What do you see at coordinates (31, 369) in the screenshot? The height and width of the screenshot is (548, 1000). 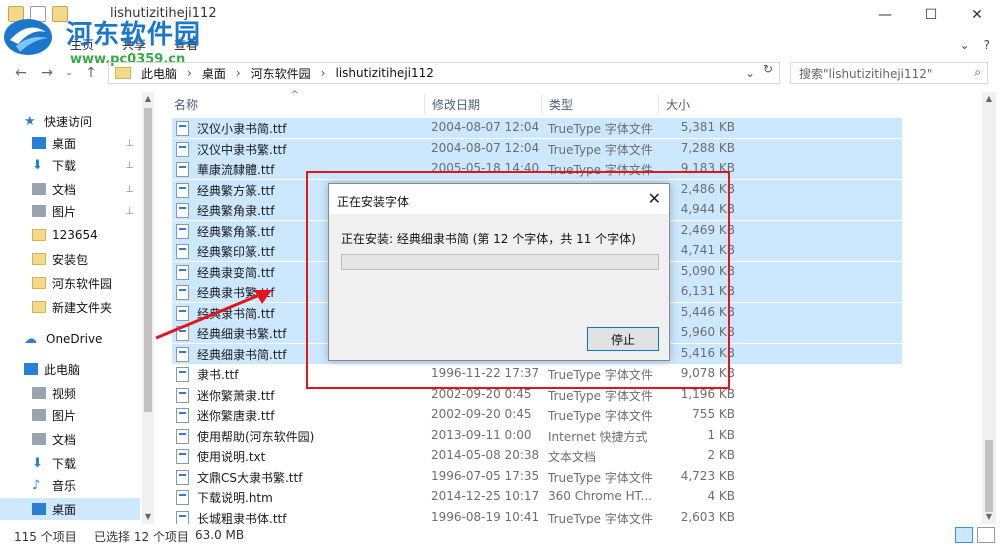 I see `computer-icon` at bounding box center [31, 369].